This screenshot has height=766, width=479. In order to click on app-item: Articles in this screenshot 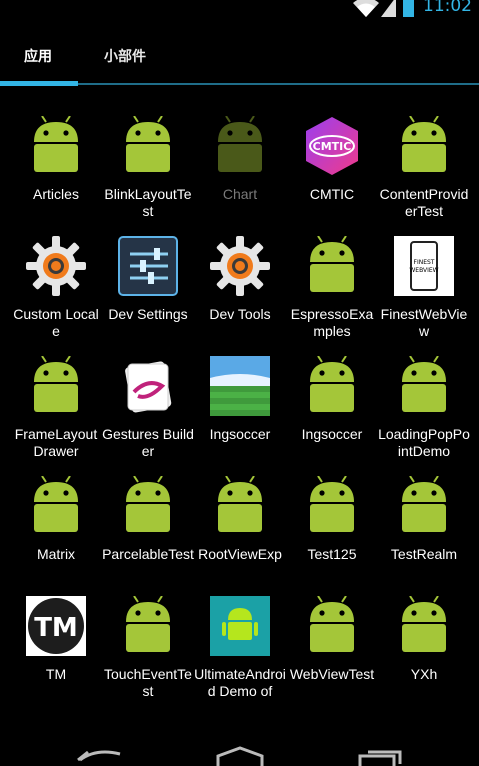, I will do `click(56, 159)`.